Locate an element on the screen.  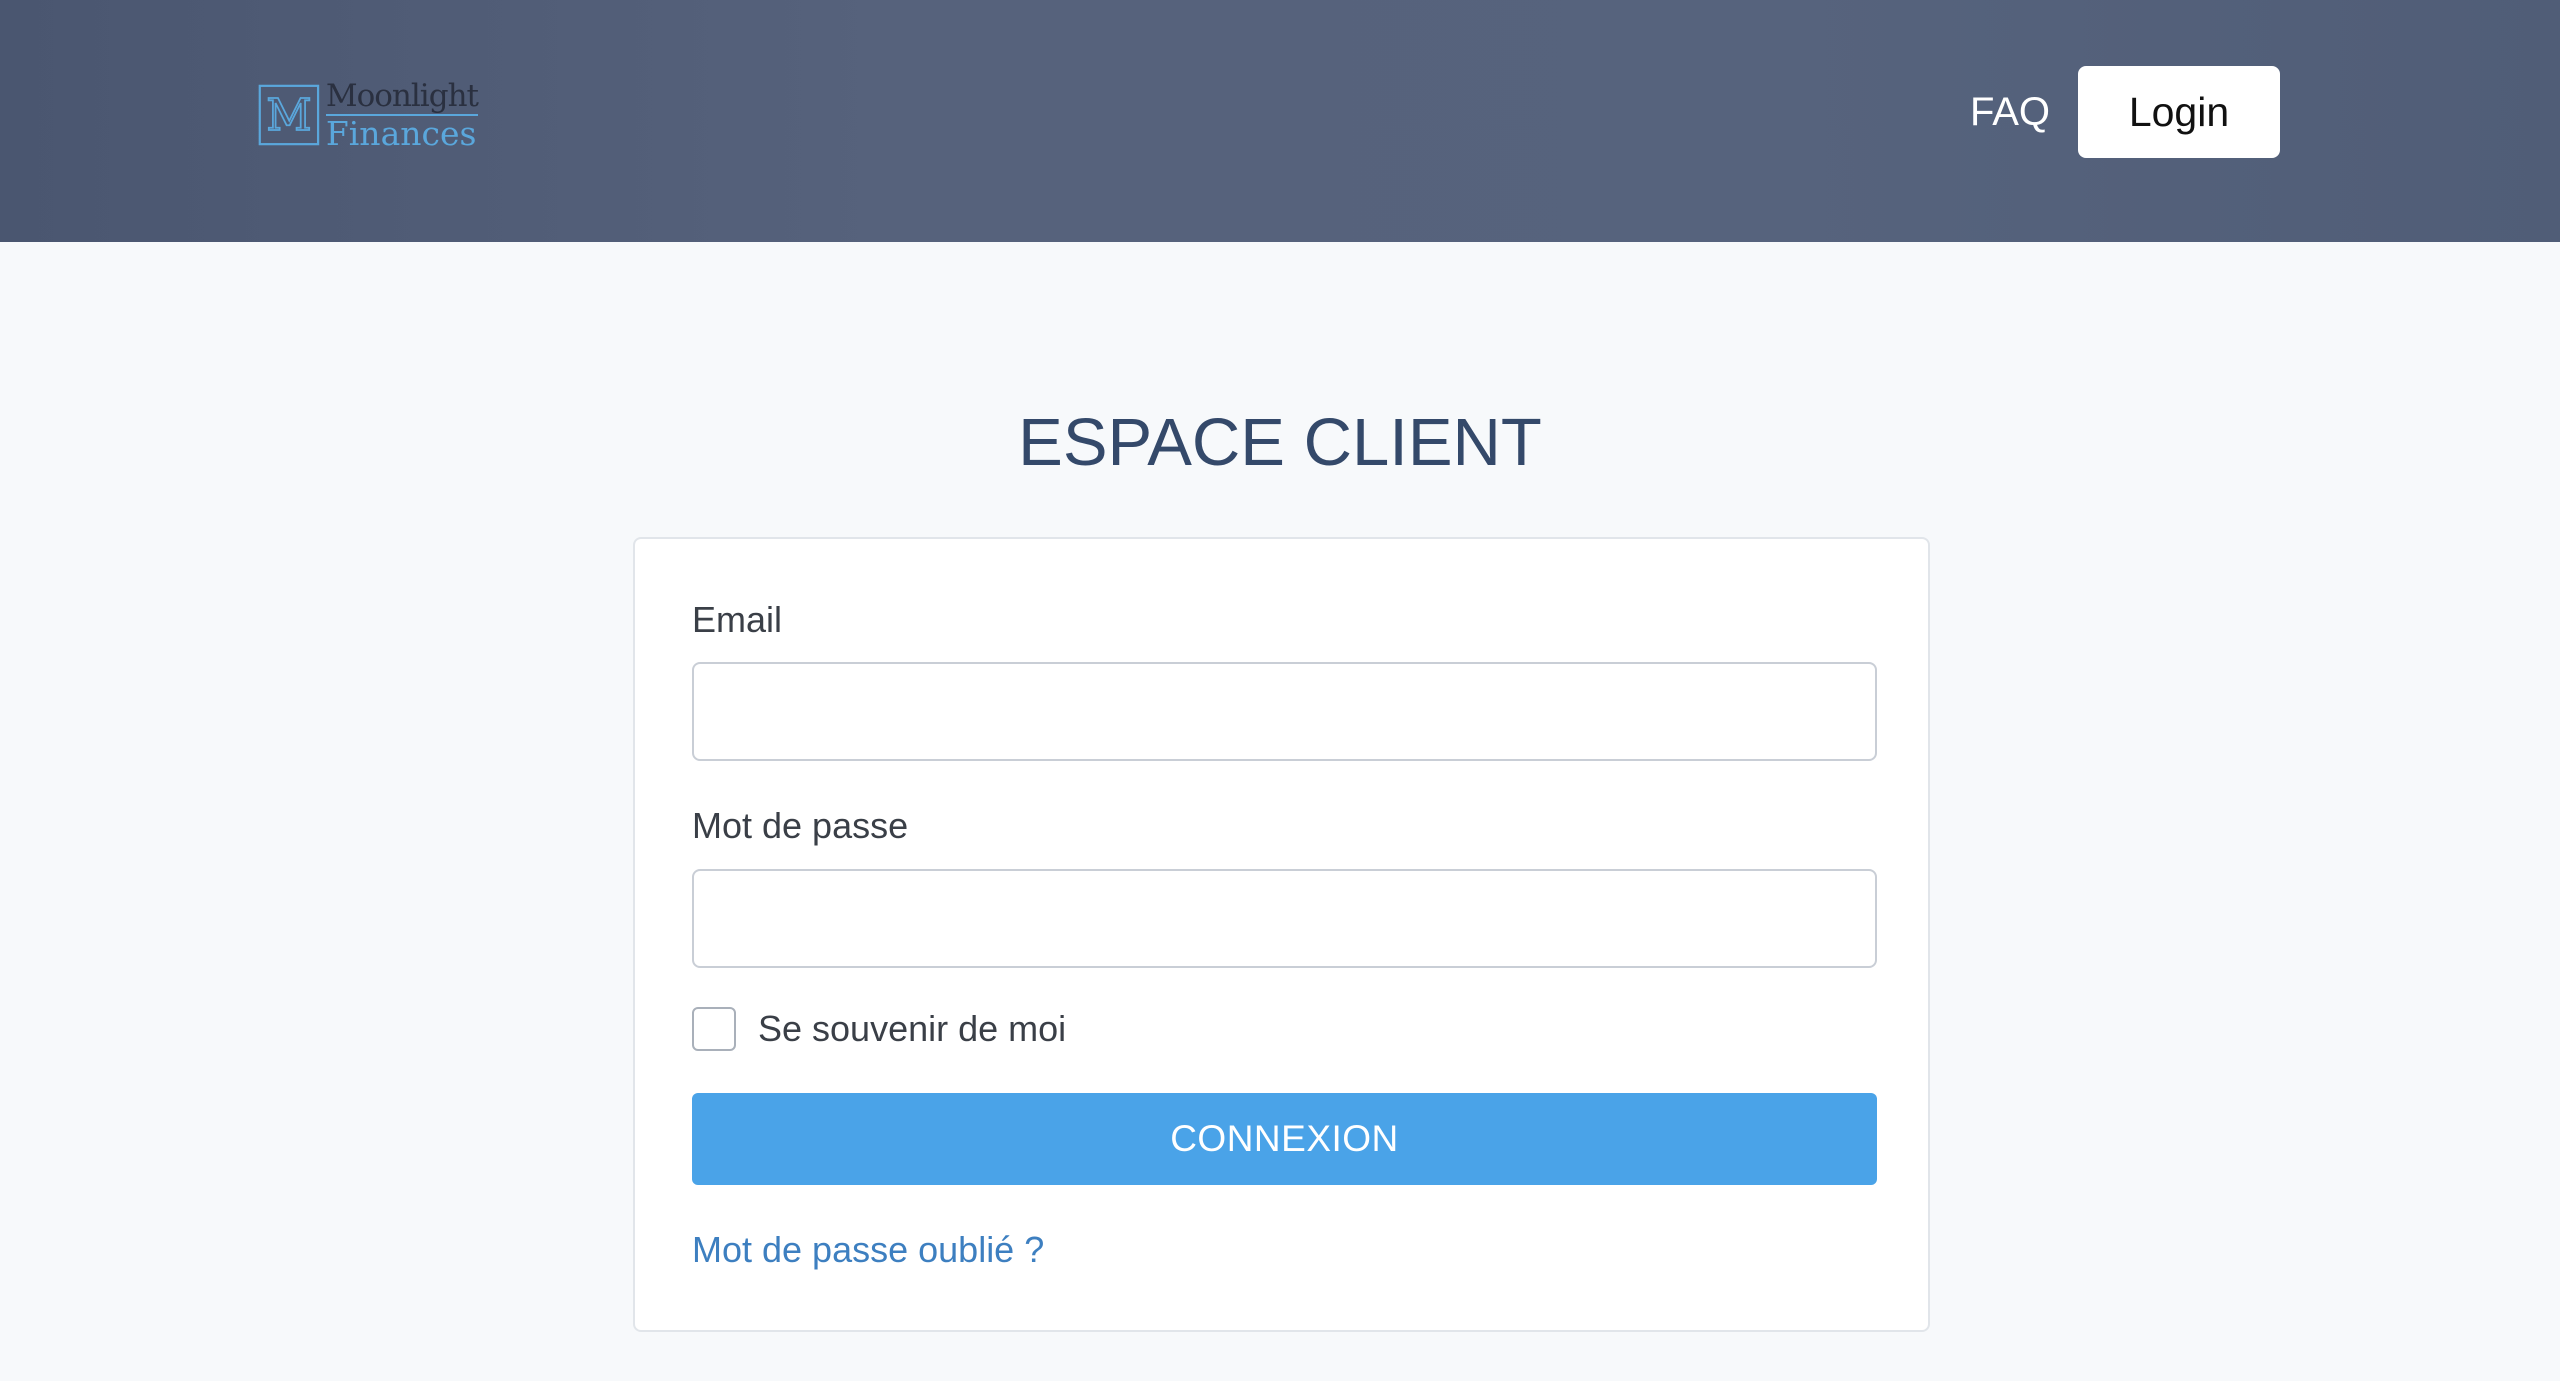
email-field is located at coordinates (1284, 711).